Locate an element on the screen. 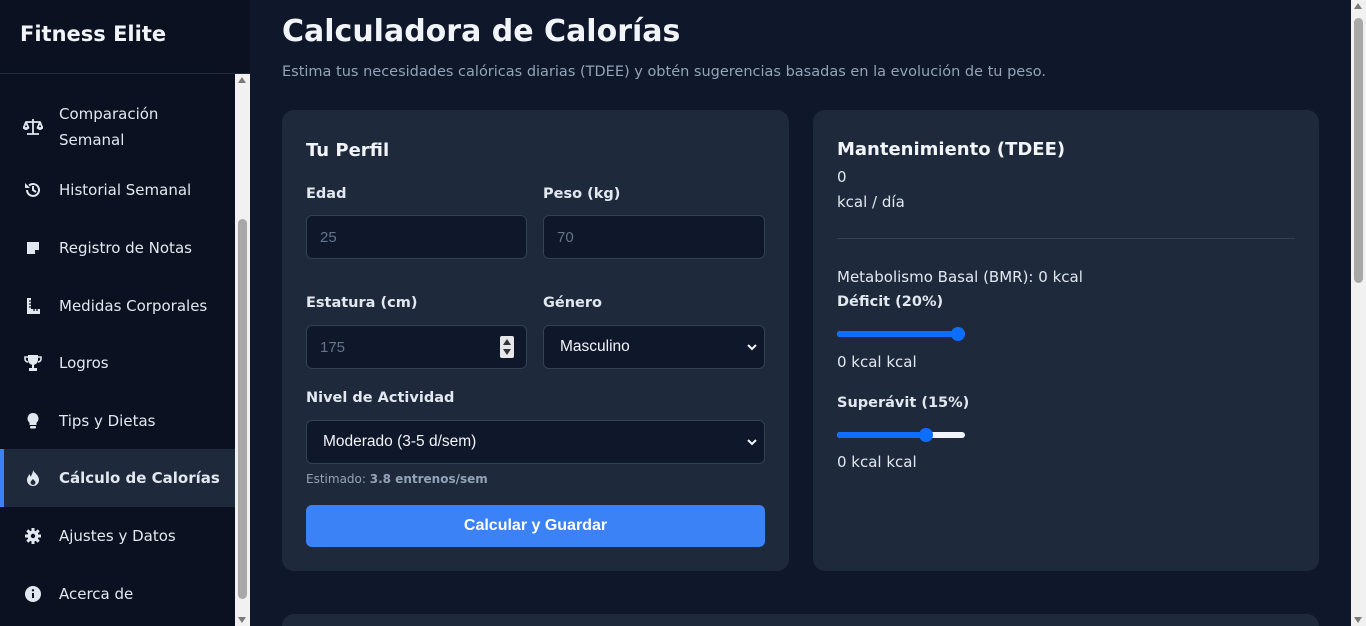 The image size is (1366, 626). sidebar-item-label: Acerca de is located at coordinates (96, 594).